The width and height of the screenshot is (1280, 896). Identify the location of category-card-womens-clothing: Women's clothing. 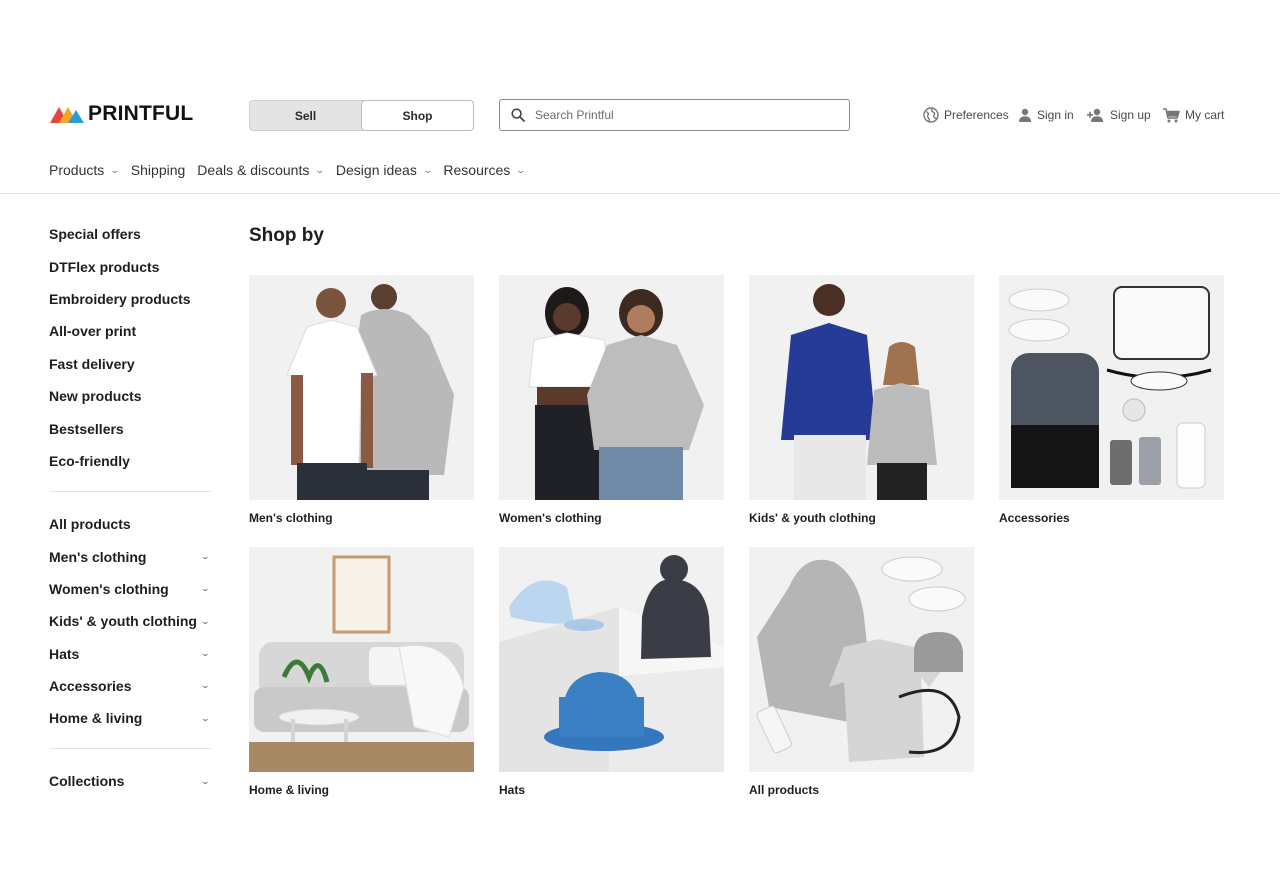
(611, 400).